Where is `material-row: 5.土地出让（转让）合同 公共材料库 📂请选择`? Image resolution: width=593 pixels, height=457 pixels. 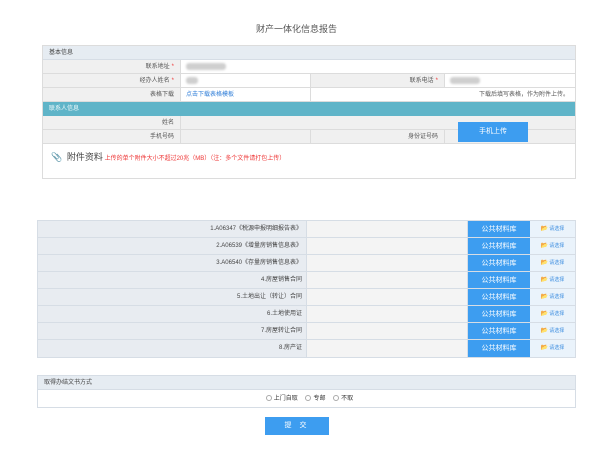 material-row: 5.土地出让（转让）合同 公共材料库 📂请选择 is located at coordinates (306, 297).